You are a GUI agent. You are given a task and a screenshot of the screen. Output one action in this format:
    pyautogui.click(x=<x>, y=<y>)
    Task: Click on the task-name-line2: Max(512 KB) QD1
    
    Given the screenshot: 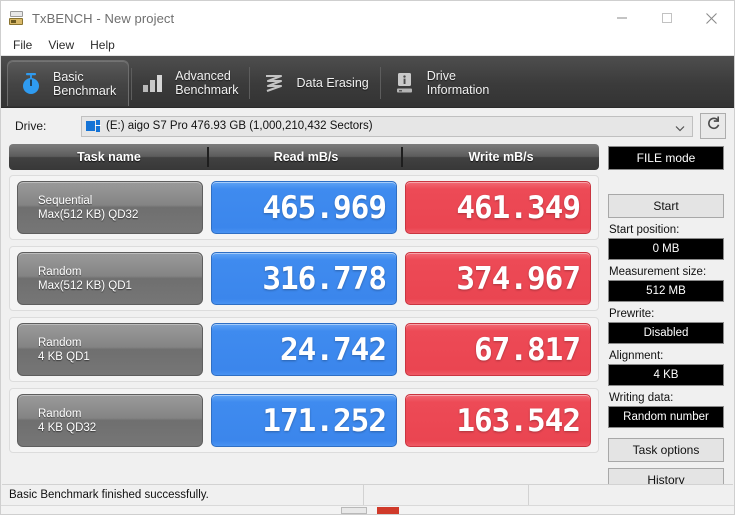 What is the action you would take?
    pyautogui.click(x=85, y=285)
    